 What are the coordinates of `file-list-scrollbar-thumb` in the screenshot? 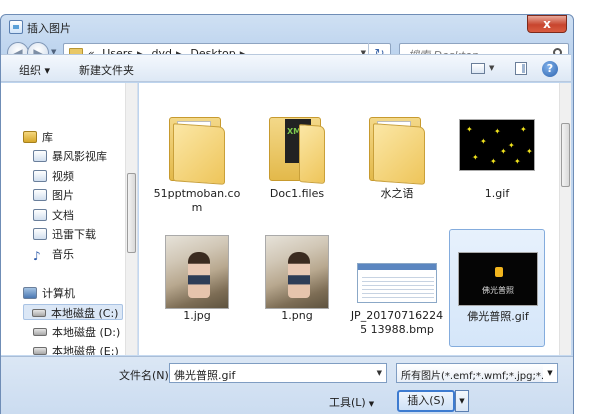 It's located at (565, 155).